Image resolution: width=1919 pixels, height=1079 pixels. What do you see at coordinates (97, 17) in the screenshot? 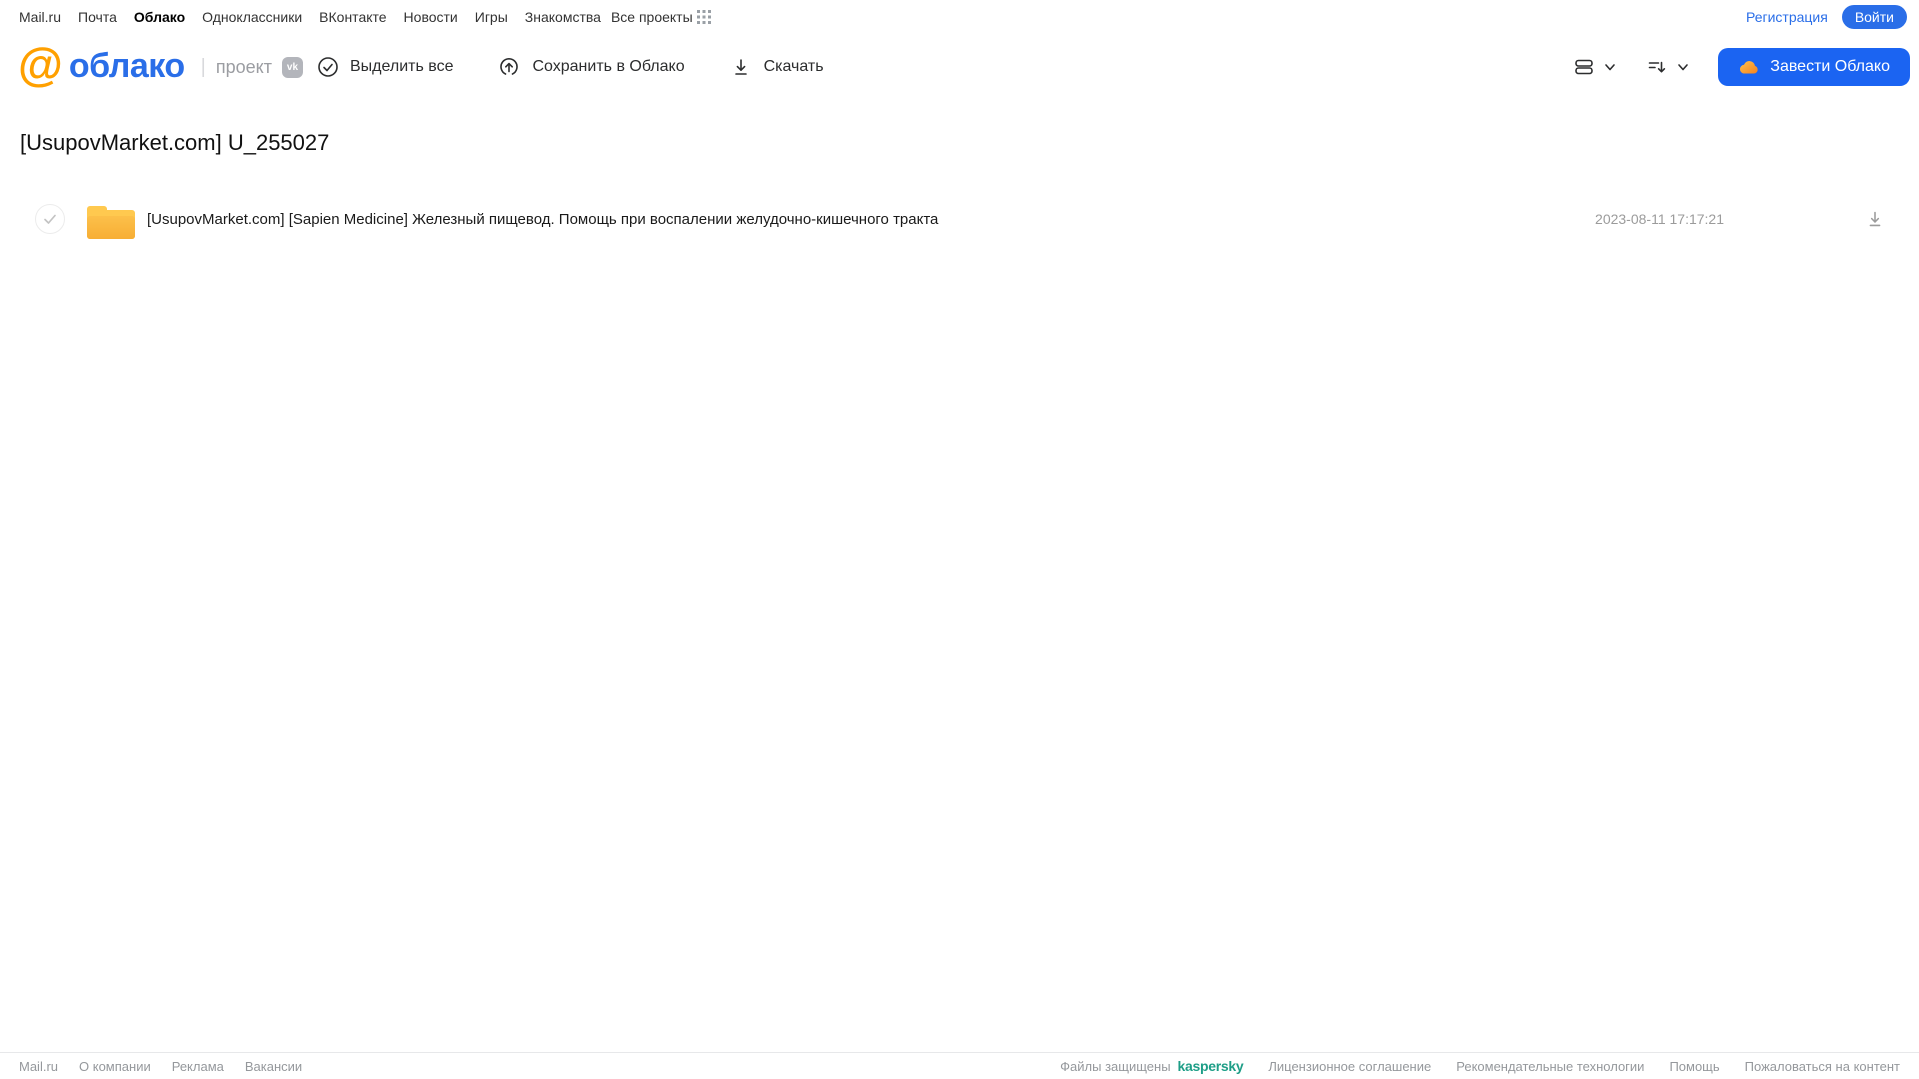
I see `topbar-link-pochta: Почта` at bounding box center [97, 17].